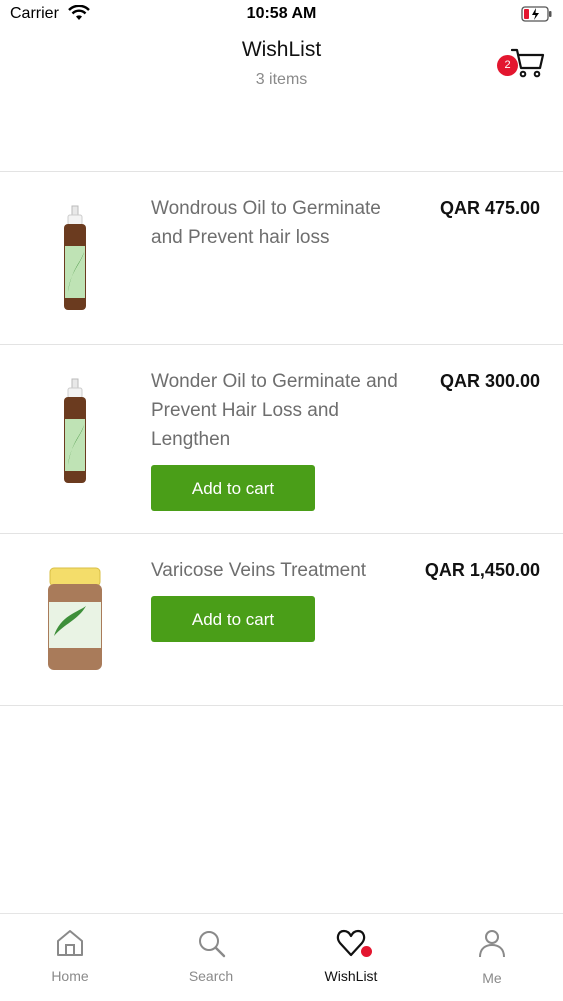 The height and width of the screenshot is (1001, 563). Describe the element at coordinates (492, 978) in the screenshot. I see `tab-label: Me` at that location.